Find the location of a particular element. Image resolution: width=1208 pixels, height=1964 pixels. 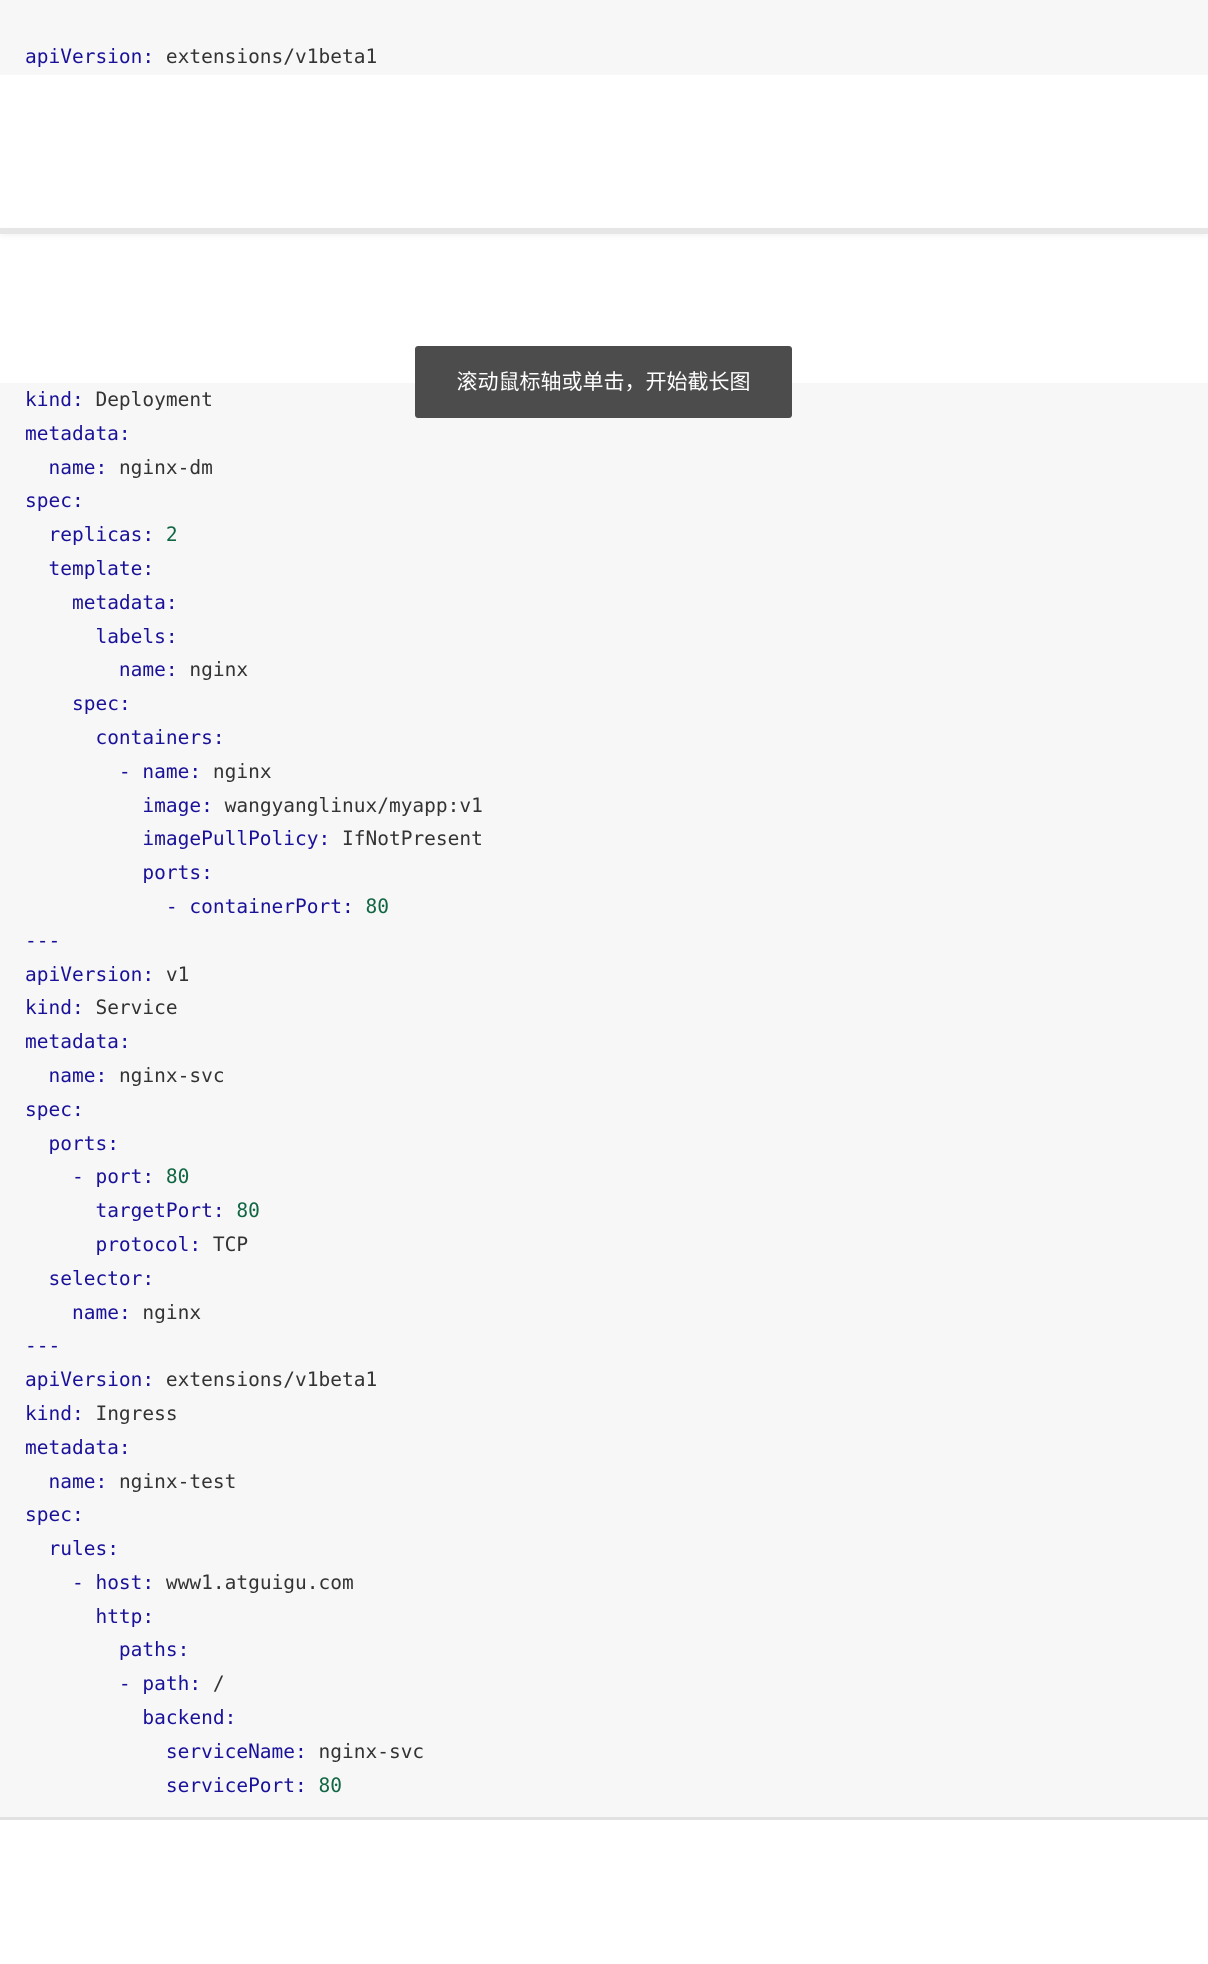

screenshot-tooltip: 滚动鼠标轴或单击，开始截长图 is located at coordinates (603, 382).